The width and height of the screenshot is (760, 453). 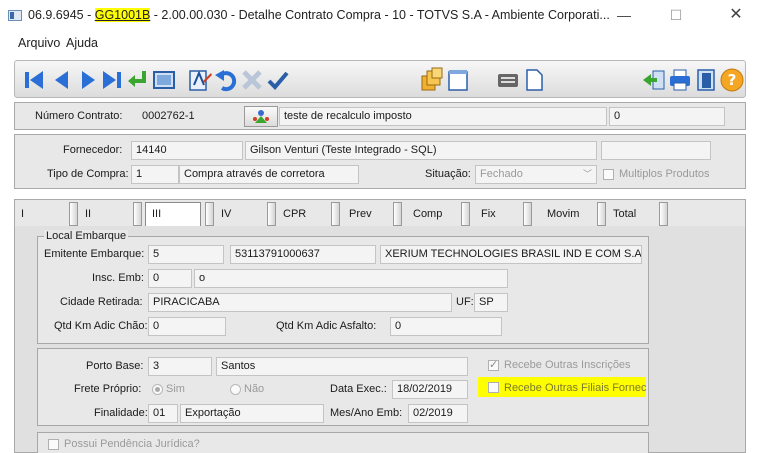 I want to click on uf-field: SP, so click(x=491, y=302).